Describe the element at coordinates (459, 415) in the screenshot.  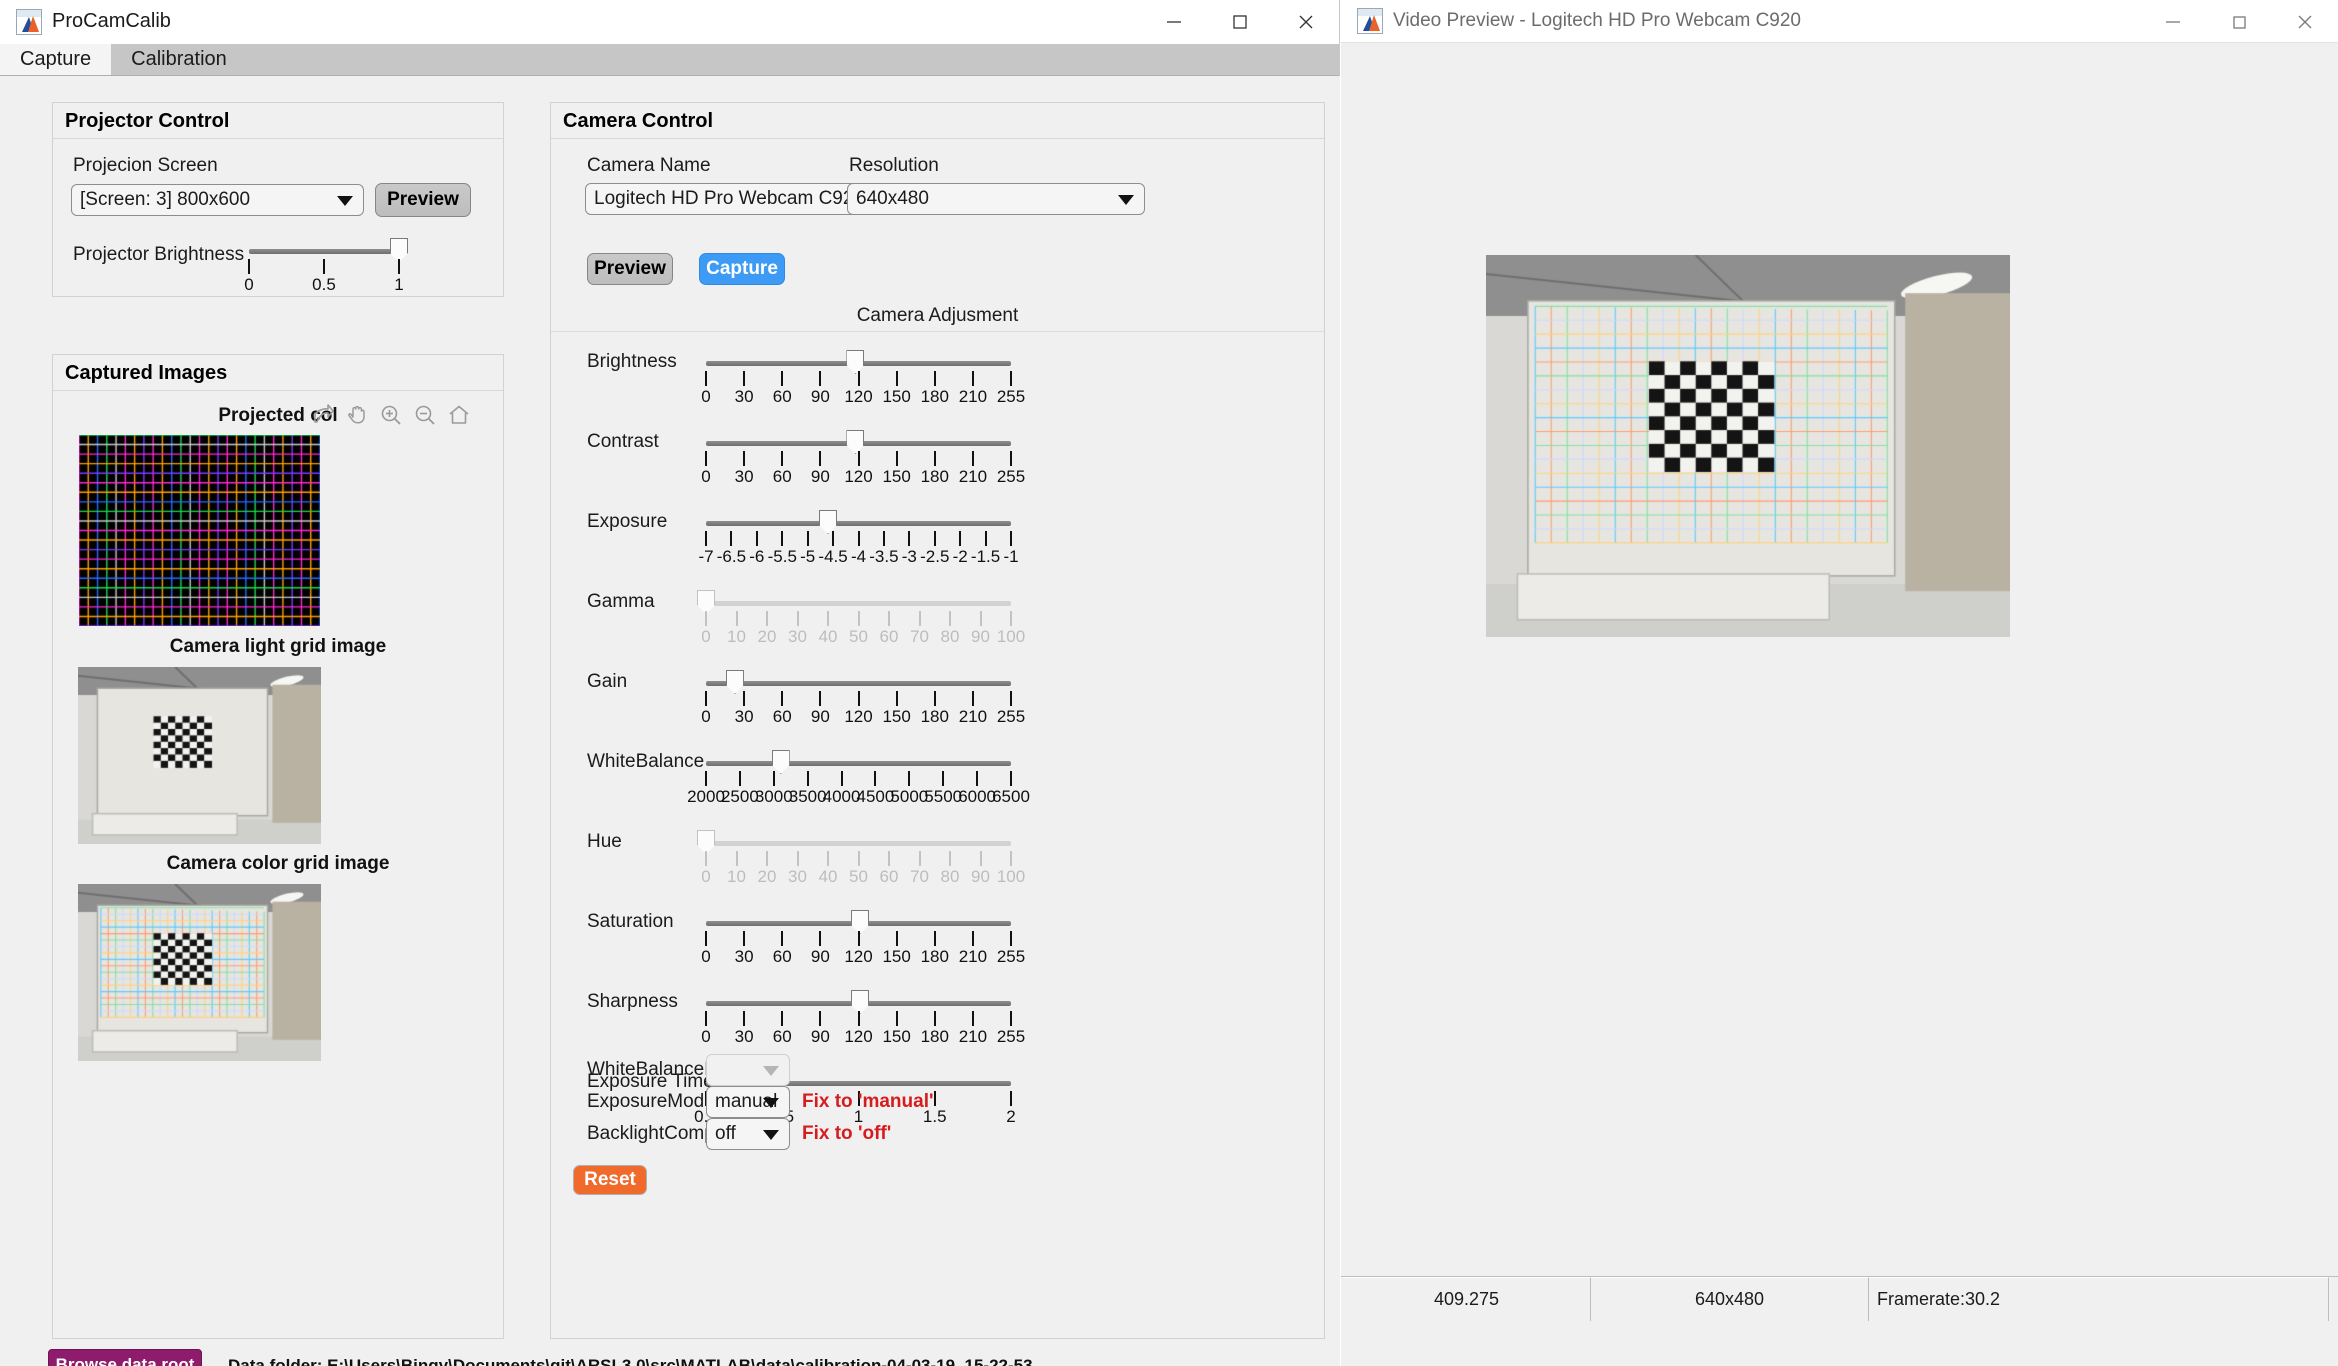
I see `home-icon` at that location.